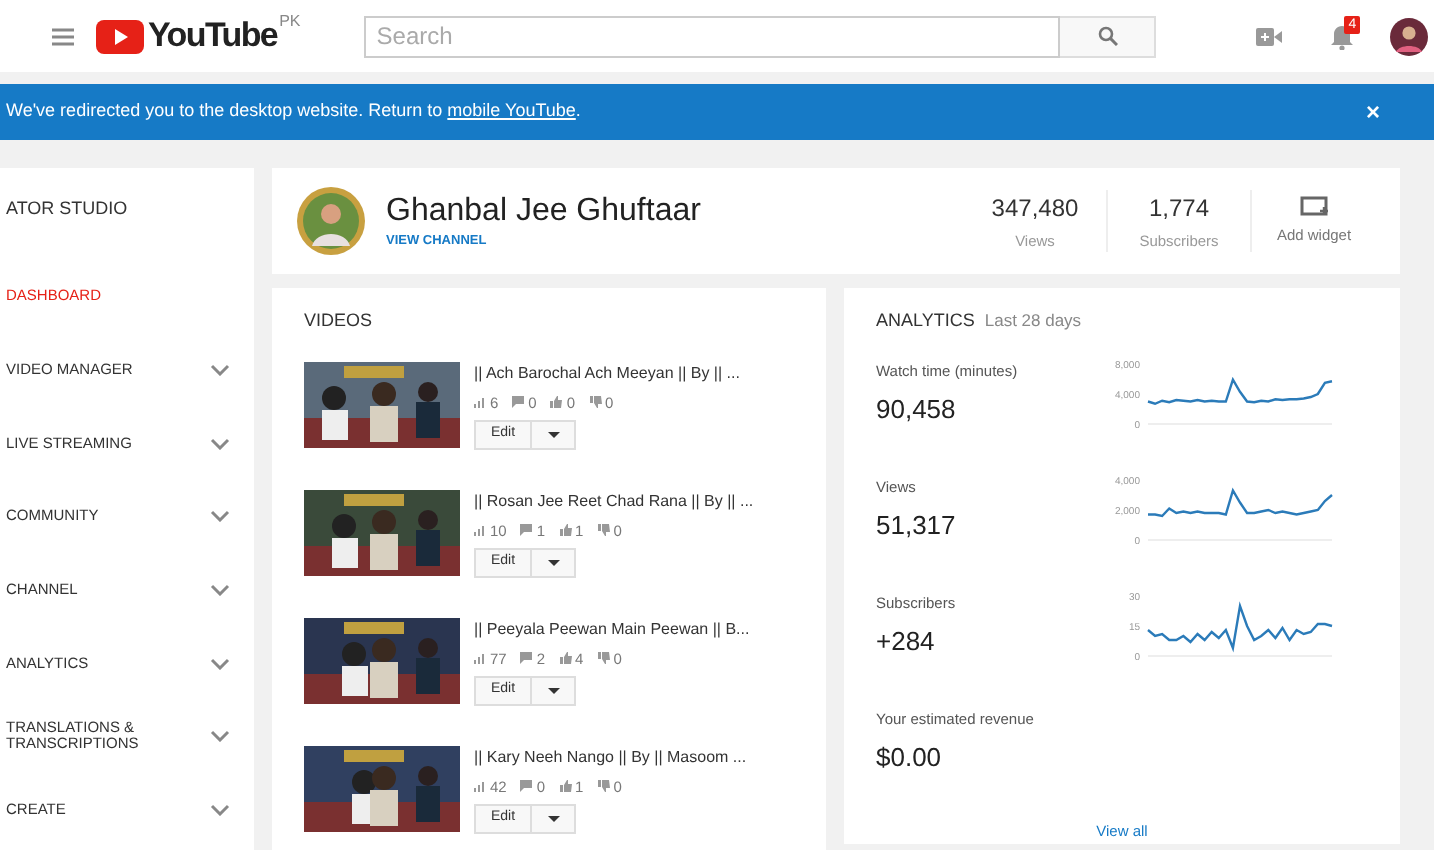 Image resolution: width=1434 pixels, height=850 pixels. Describe the element at coordinates (1033, 321) in the screenshot. I see `period-label: Last 28 days` at that location.